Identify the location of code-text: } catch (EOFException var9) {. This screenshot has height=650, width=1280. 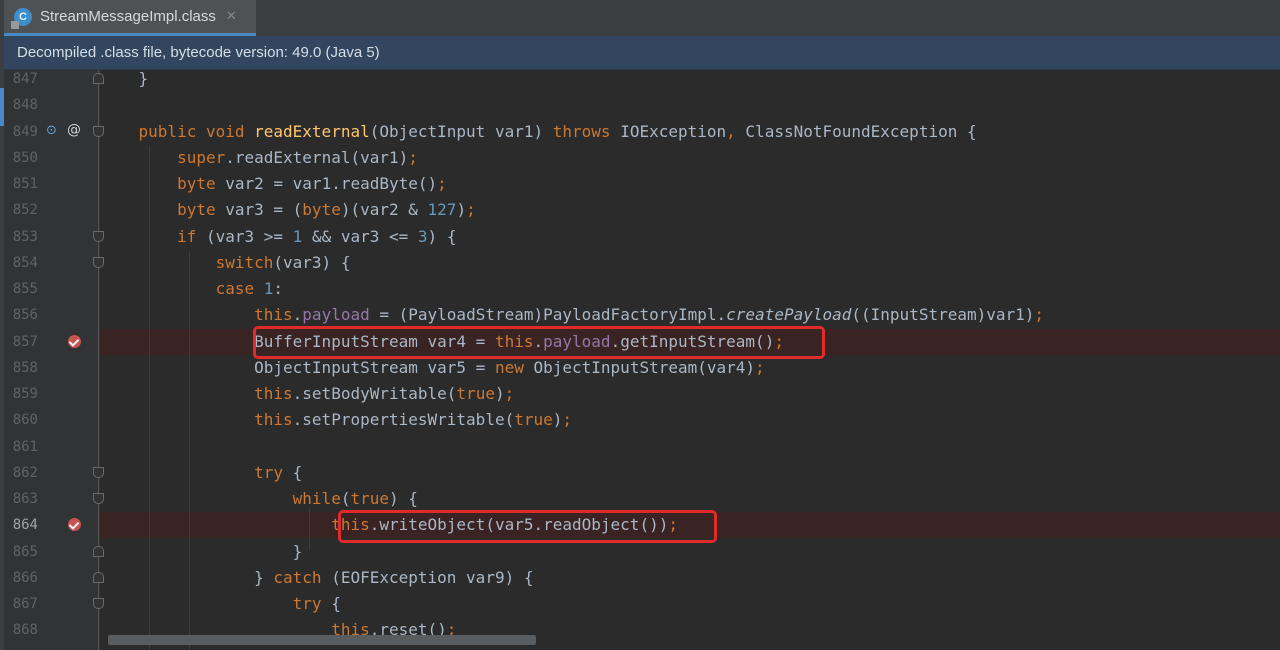
(316, 578).